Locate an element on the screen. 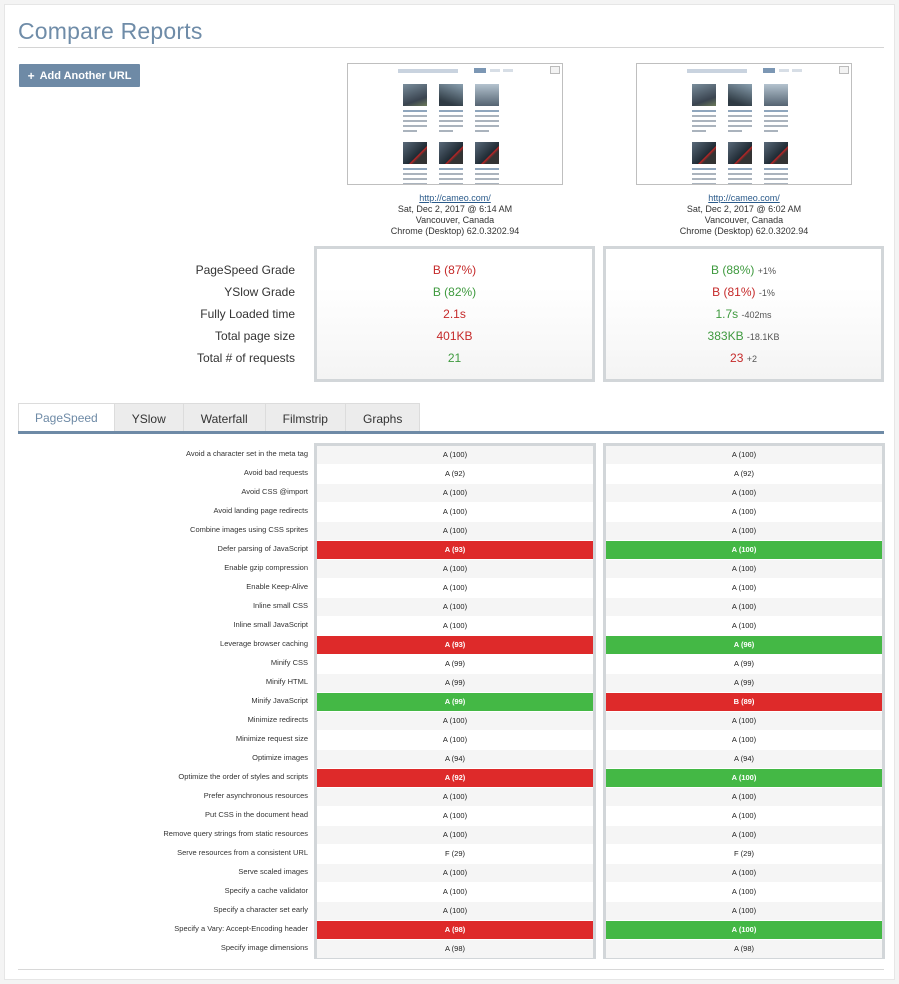 The width and height of the screenshot is (899, 984). summary-label-pagespeed: PageSpeed Grade is located at coordinates (245, 270).